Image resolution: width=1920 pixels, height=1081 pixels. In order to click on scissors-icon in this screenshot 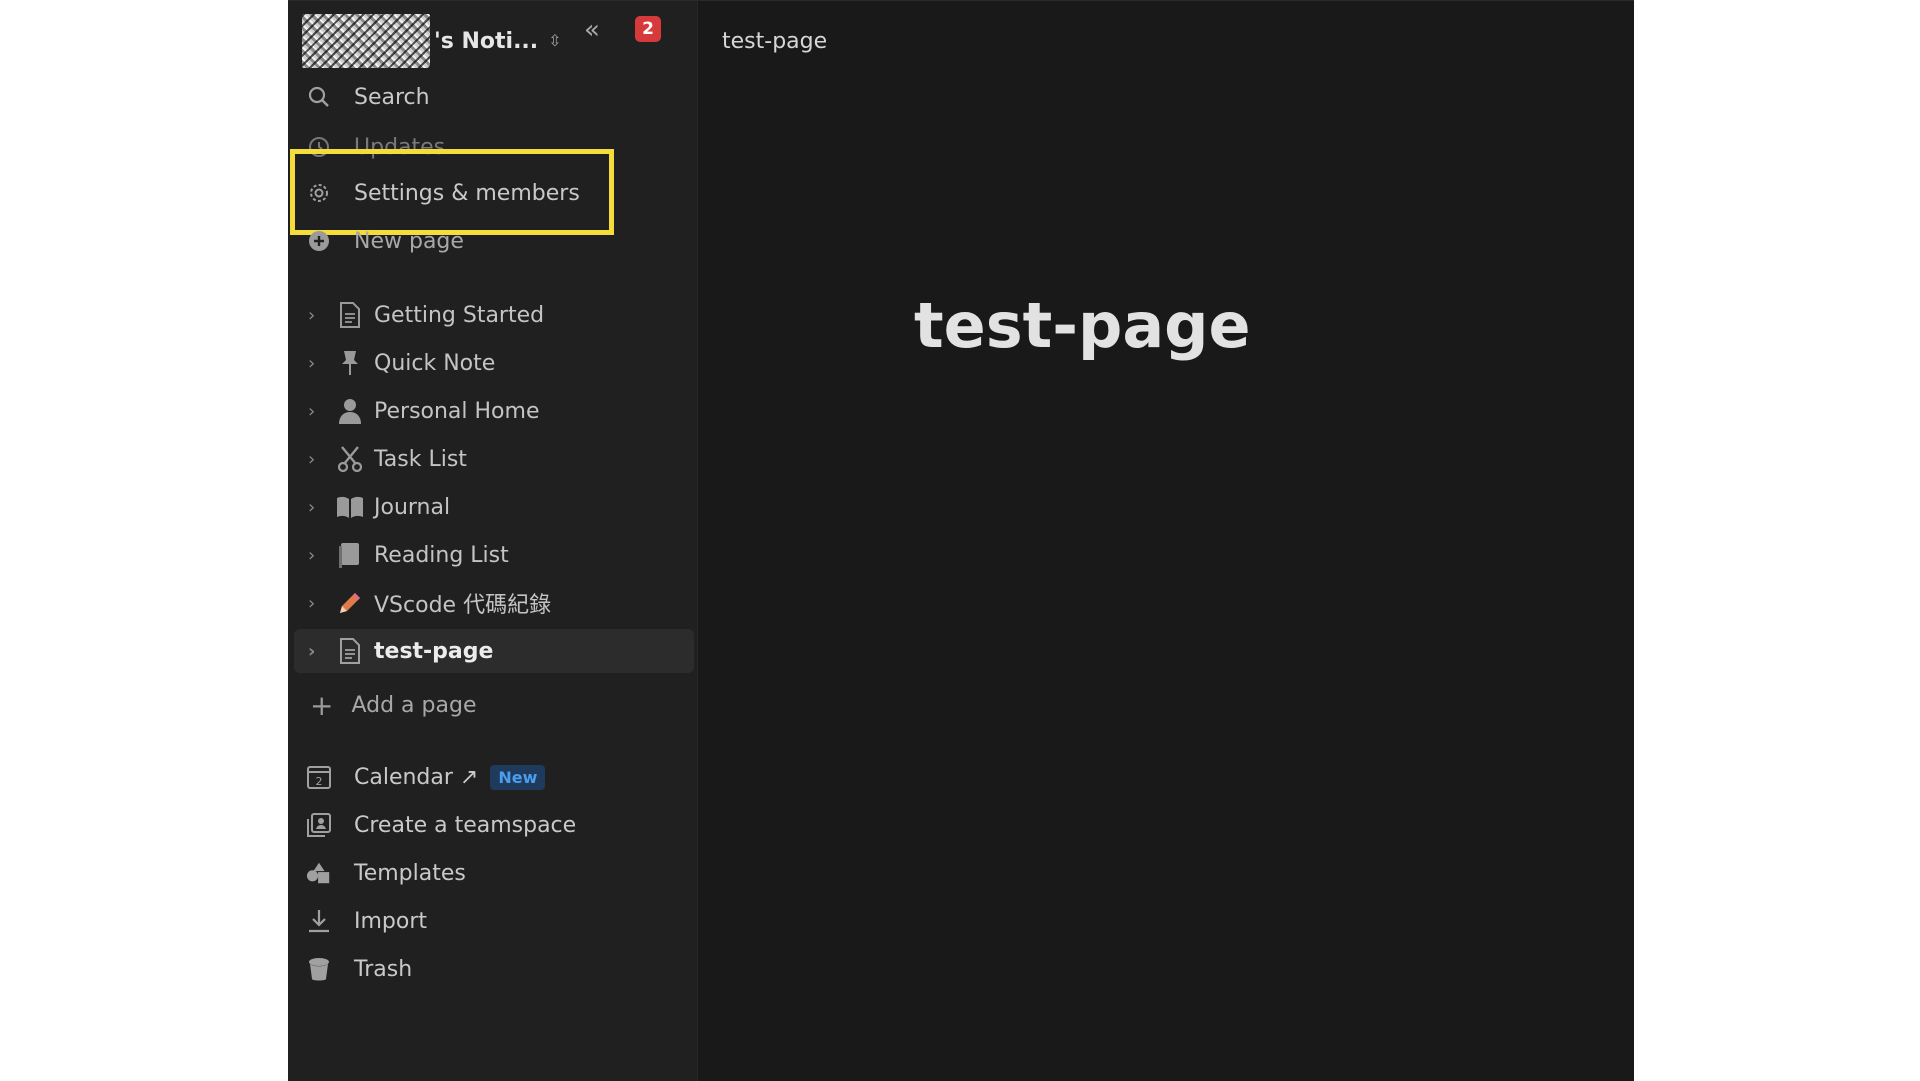, I will do `click(350, 459)`.